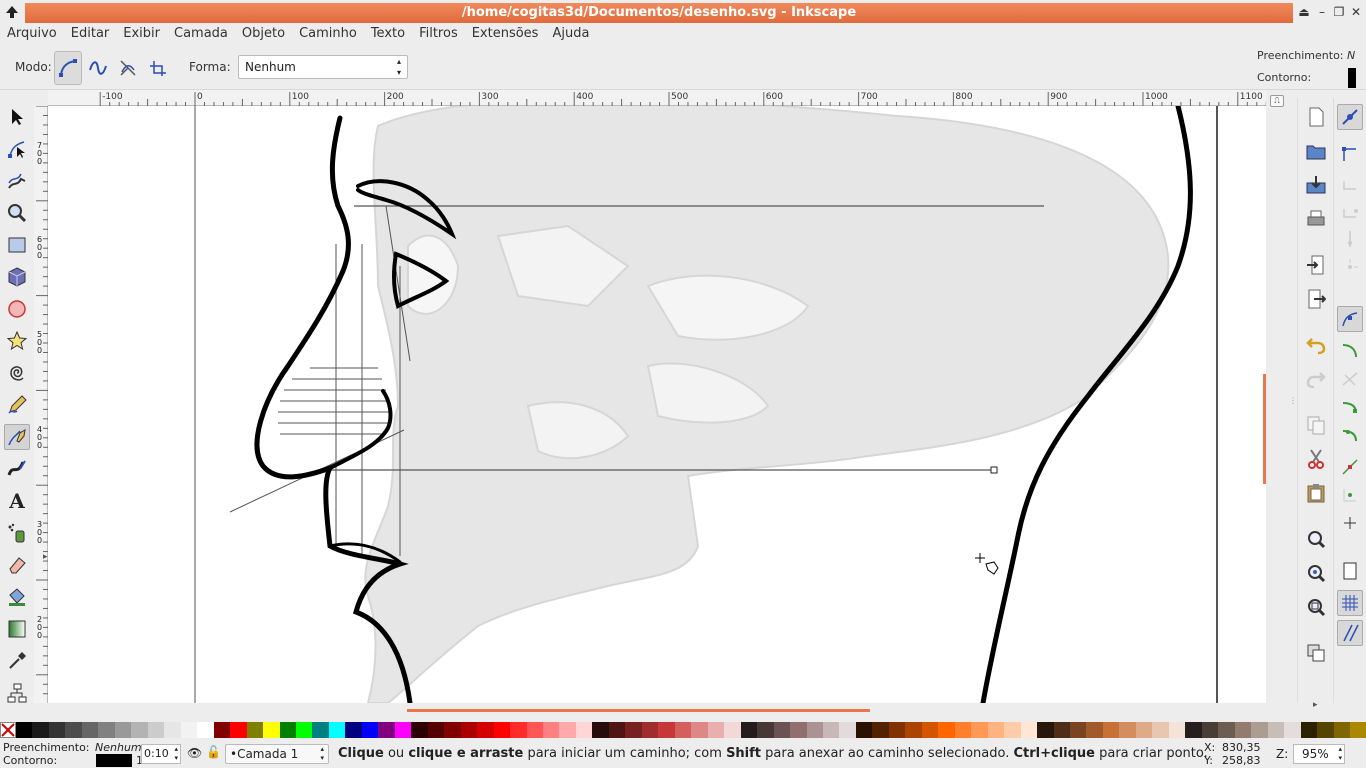 The width and height of the screenshot is (1366, 768). Describe the element at coordinates (1316, 653) in the screenshot. I see `duplicate-icon` at that location.